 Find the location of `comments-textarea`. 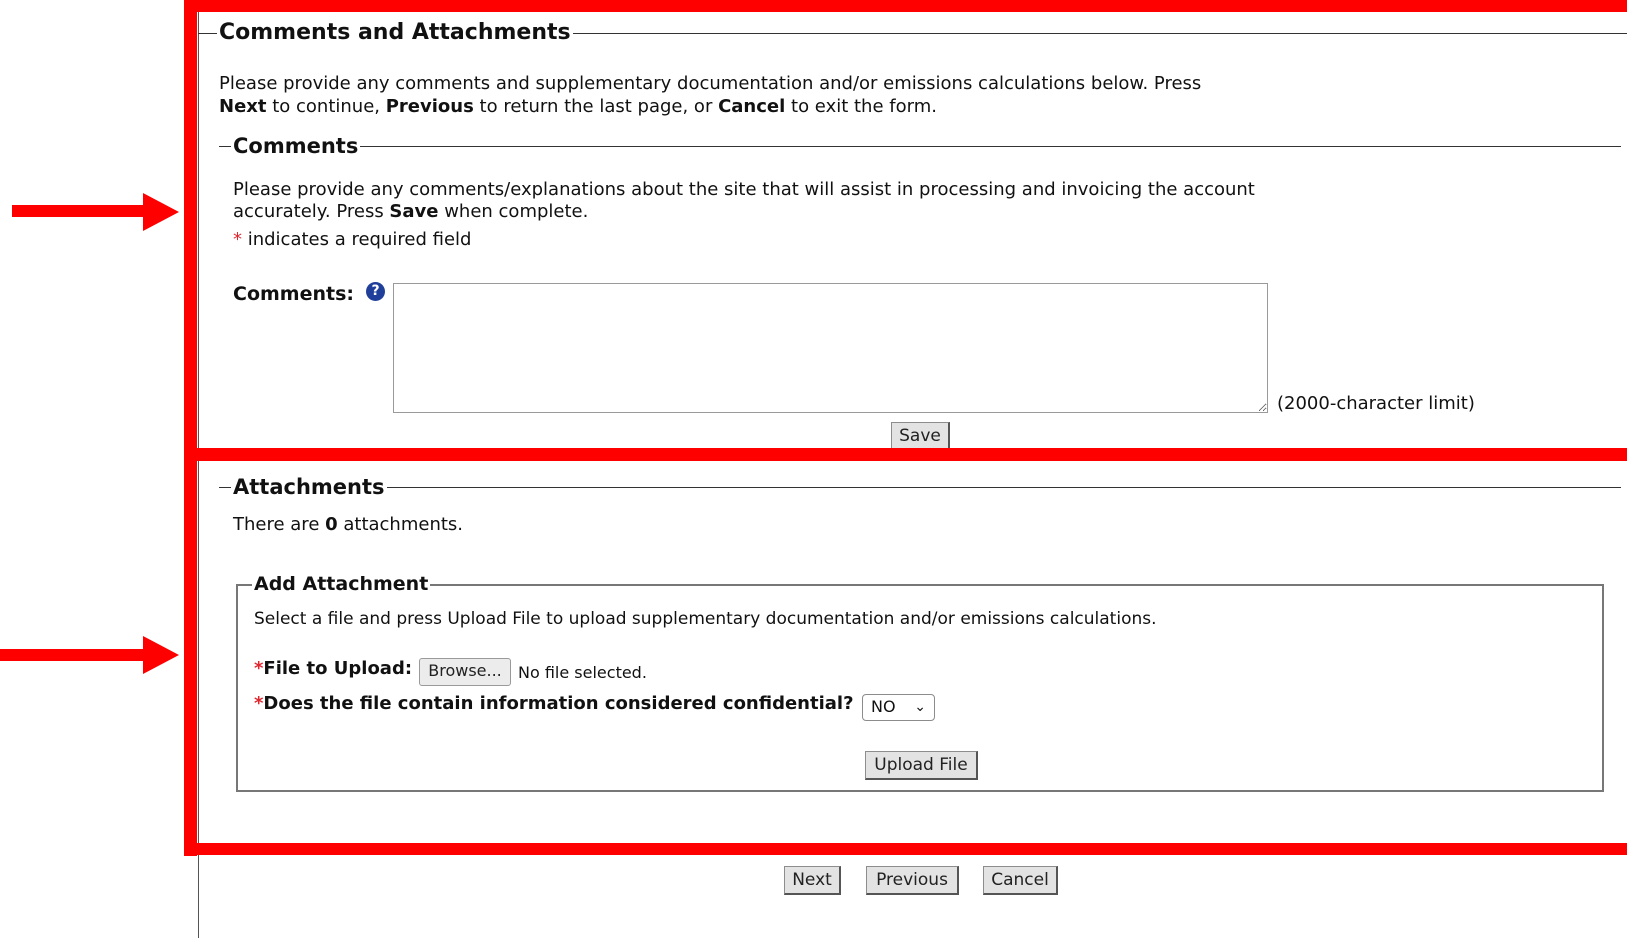

comments-textarea is located at coordinates (830, 348).